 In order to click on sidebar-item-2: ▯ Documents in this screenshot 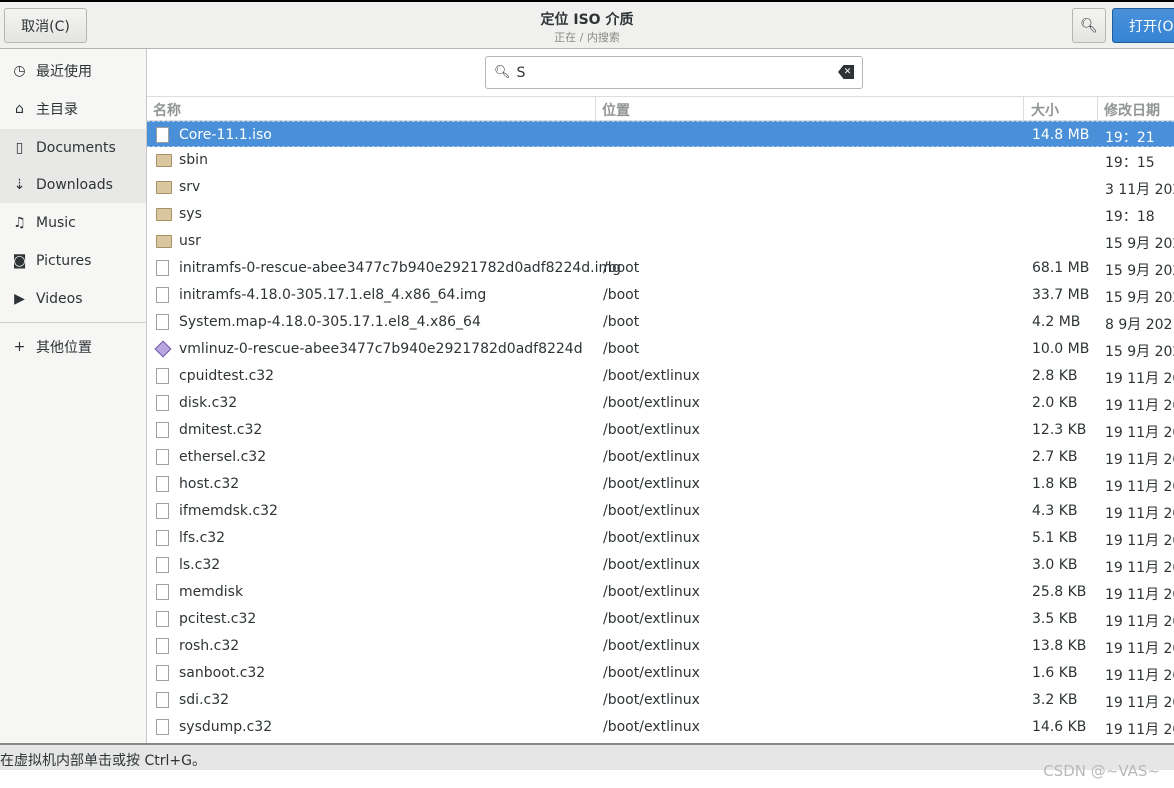, I will do `click(73, 147)`.